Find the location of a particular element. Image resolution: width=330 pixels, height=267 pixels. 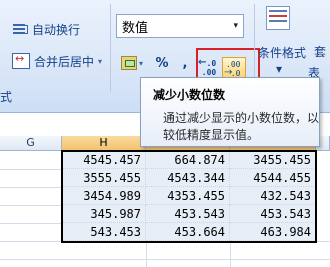

number-format-dropdown-icon: ▾ is located at coordinates (235, 26).